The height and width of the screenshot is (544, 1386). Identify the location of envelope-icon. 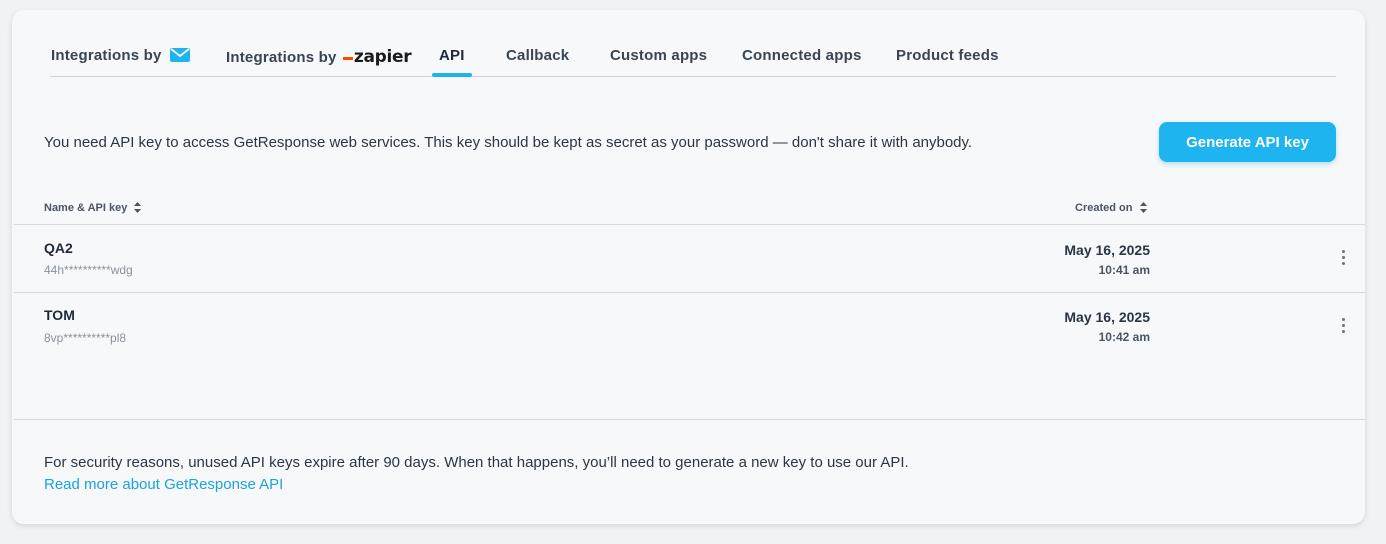
(179, 57).